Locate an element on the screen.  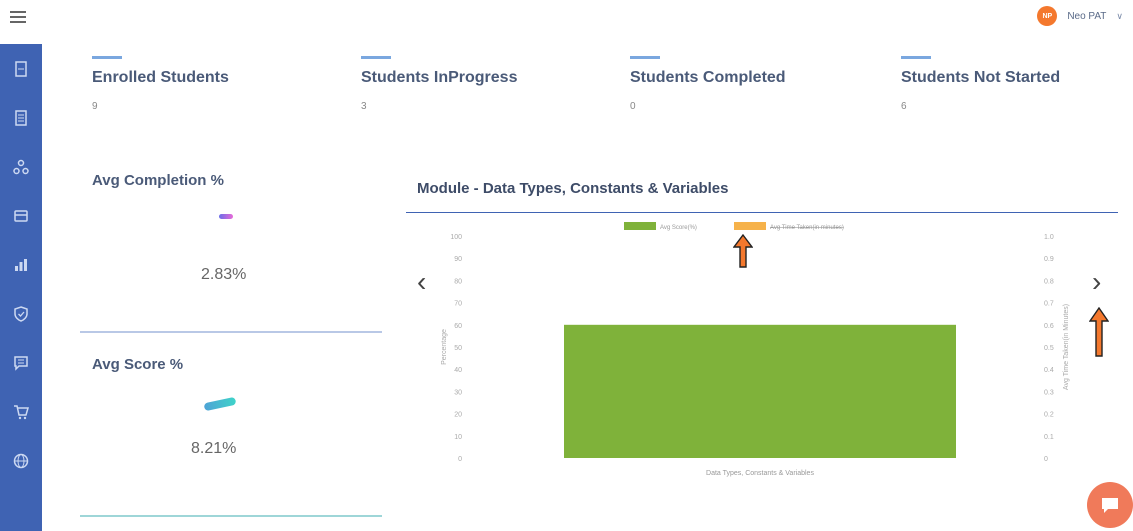
file-icon is located at coordinates (21, 117).